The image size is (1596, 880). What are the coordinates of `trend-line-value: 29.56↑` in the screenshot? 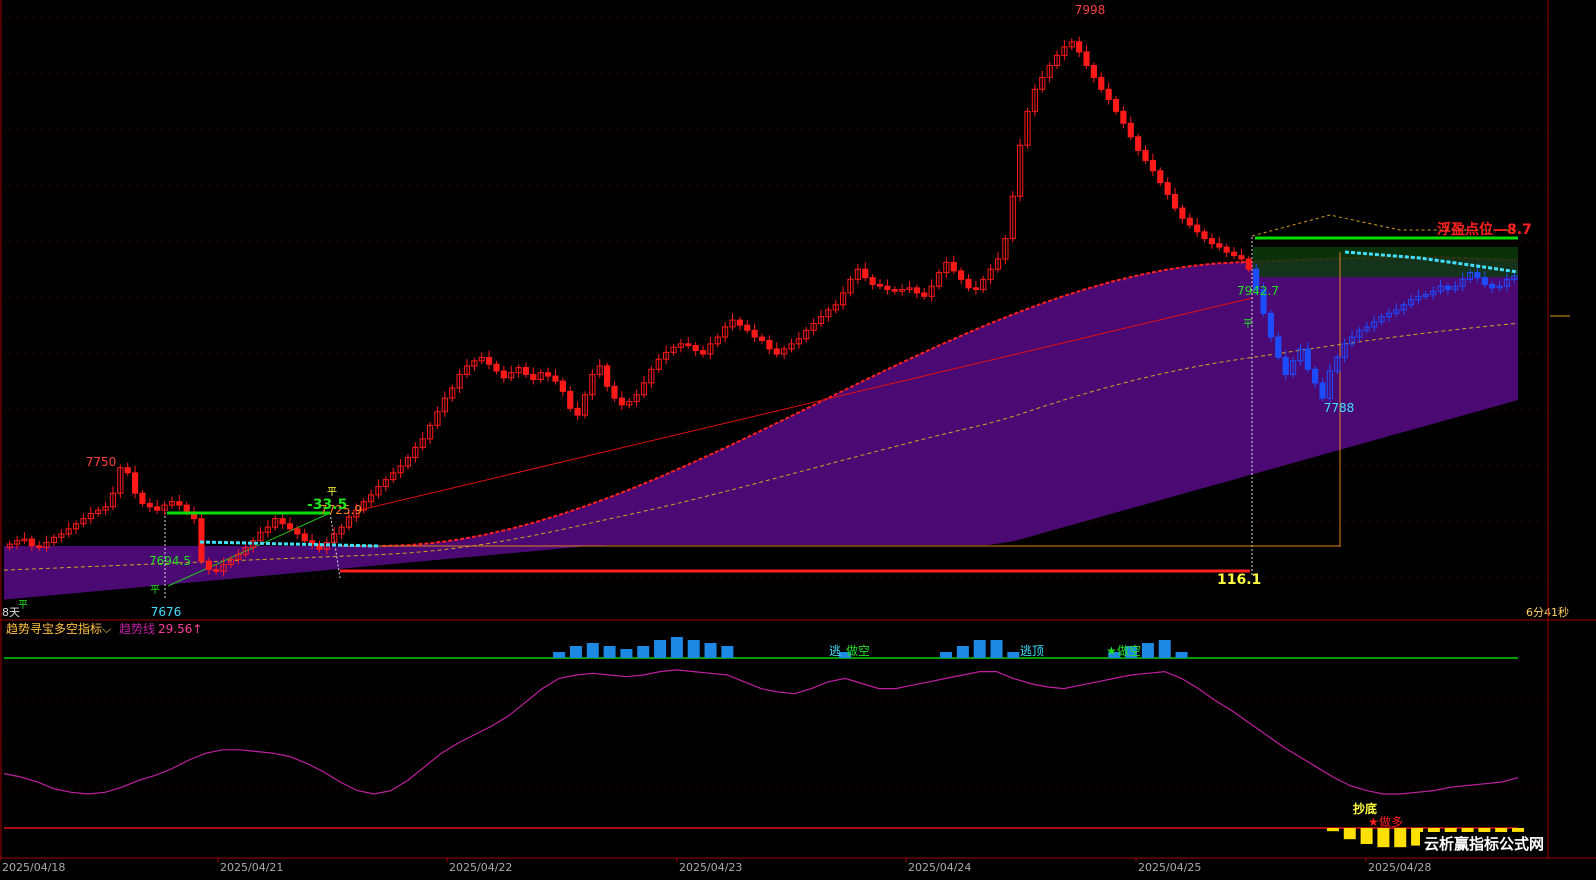 It's located at (180, 629).